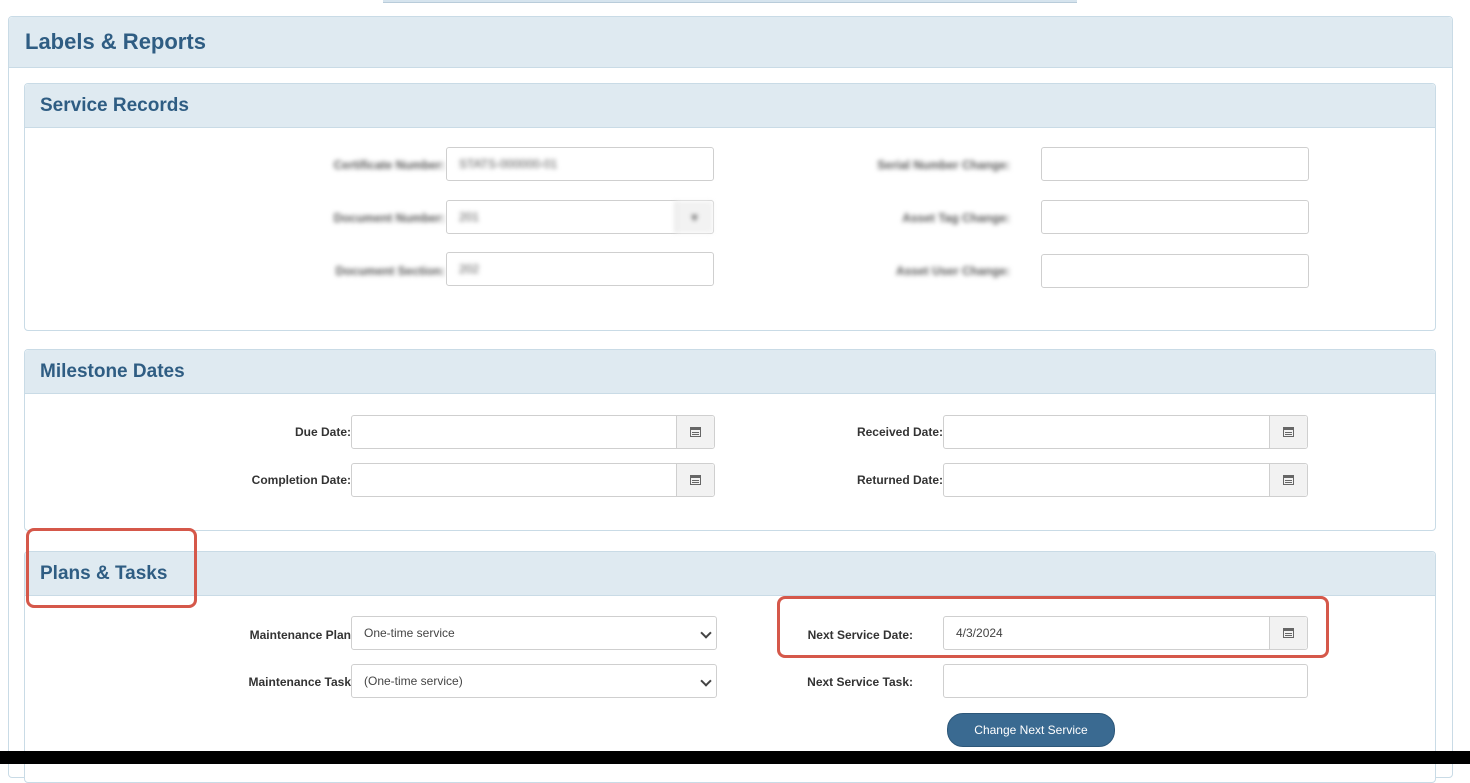  I want to click on completion-date-label: Completion Date:, so click(301, 480).